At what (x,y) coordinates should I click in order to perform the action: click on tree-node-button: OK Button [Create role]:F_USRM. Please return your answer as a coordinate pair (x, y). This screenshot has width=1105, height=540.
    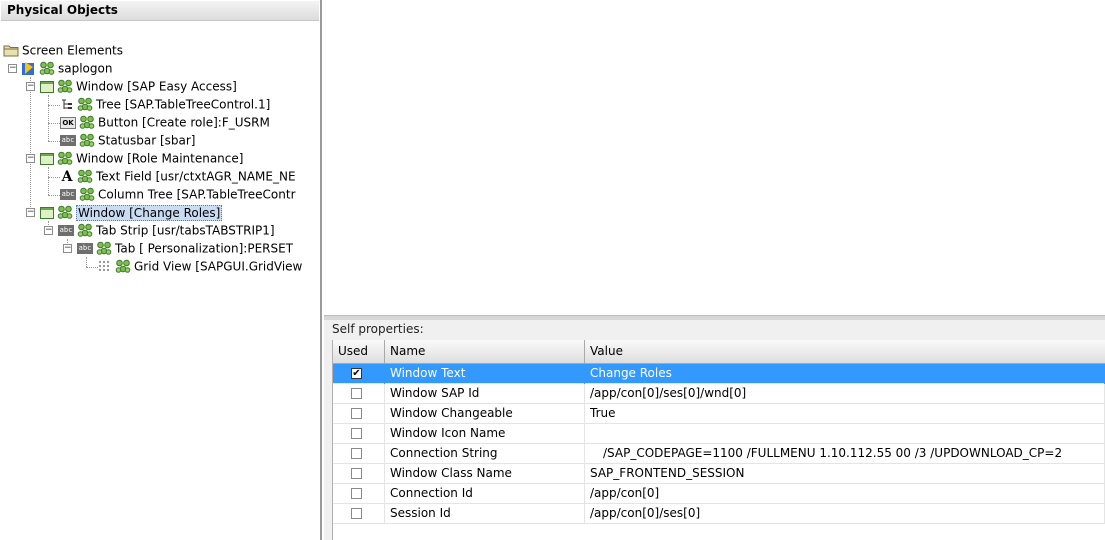
    Looking at the image, I should click on (165, 122).